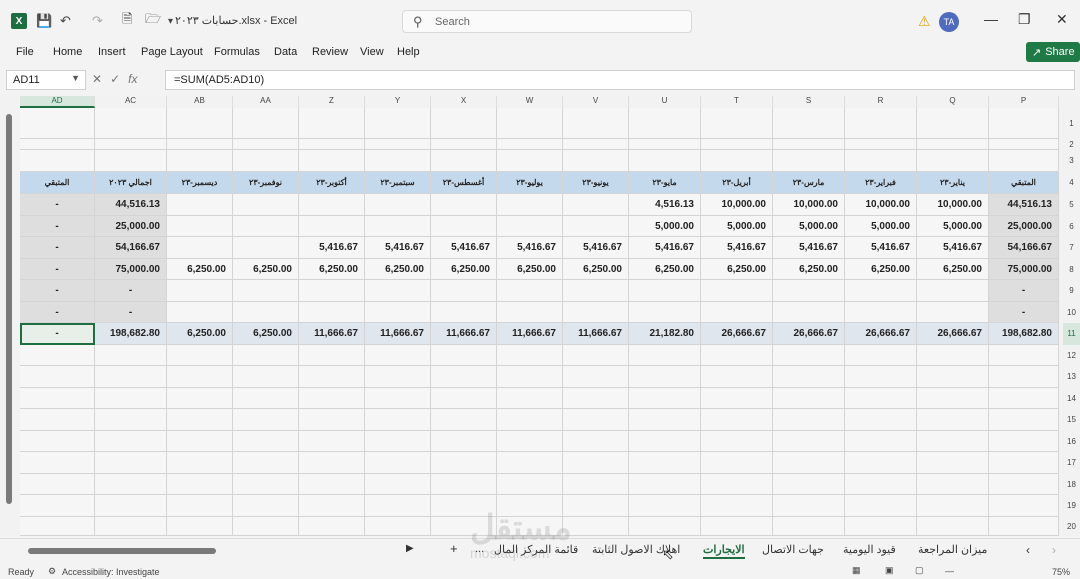 This screenshot has height=579, width=1080. Describe the element at coordinates (596, 334) in the screenshot. I see `total-cell: 11,666.67` at that location.